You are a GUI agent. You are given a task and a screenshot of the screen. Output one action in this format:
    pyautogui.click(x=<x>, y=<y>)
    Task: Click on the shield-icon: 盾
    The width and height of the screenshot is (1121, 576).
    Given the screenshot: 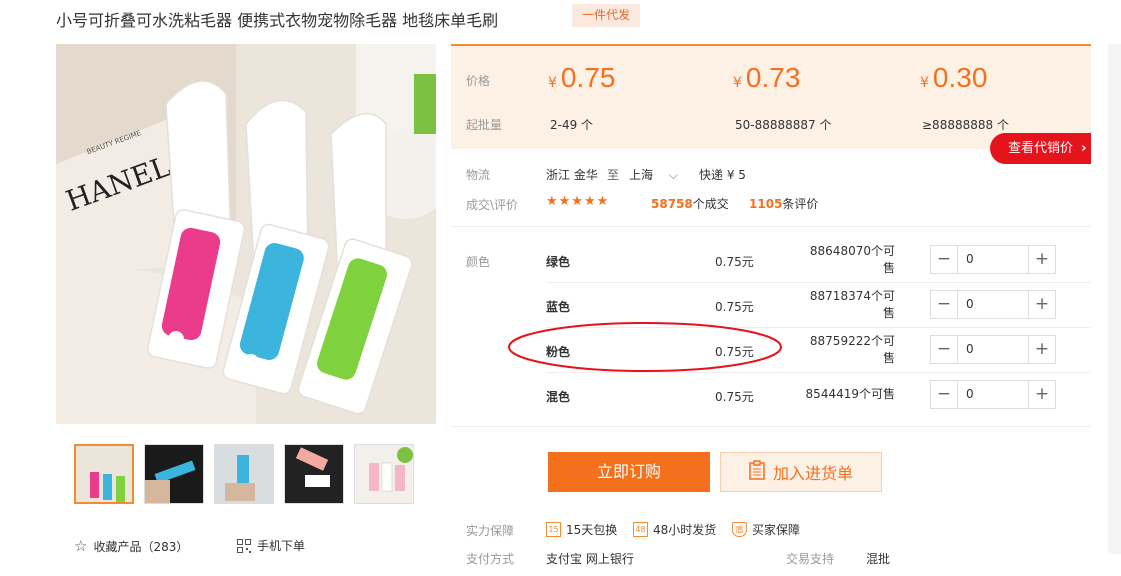 What is the action you would take?
    pyautogui.click(x=739, y=529)
    